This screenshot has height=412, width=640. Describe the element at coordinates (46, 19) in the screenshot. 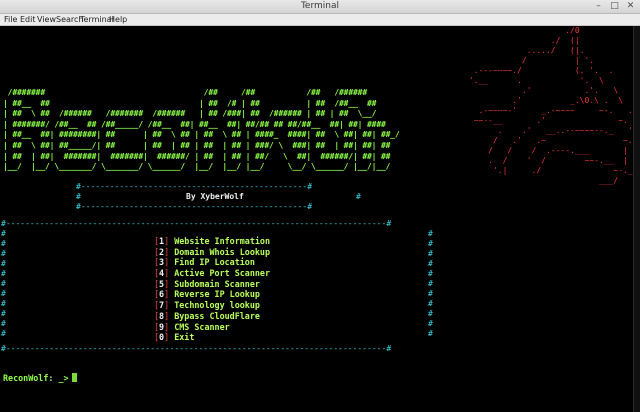

I see `menu-view: View` at that location.